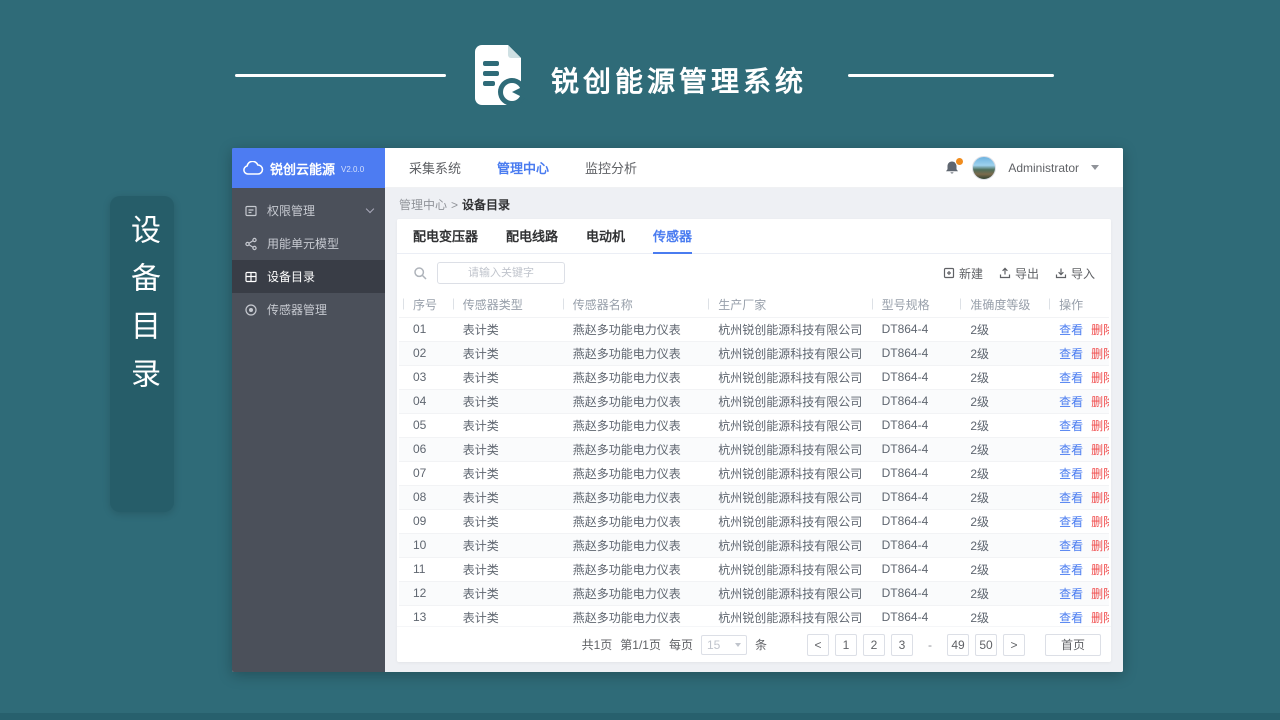 This screenshot has width=1280, height=720. Describe the element at coordinates (424, 592) in the screenshot. I see `cell-no: 12` at that location.